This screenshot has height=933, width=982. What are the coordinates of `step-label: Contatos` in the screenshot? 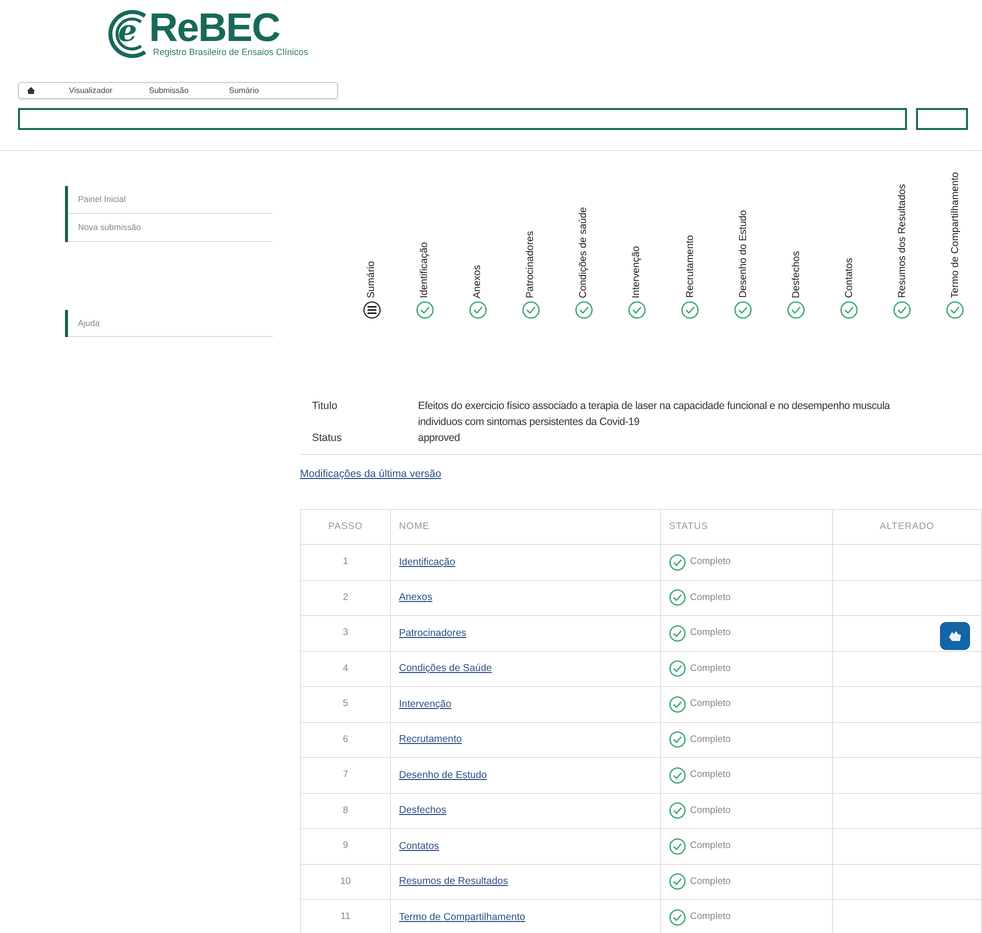 It's located at (849, 278).